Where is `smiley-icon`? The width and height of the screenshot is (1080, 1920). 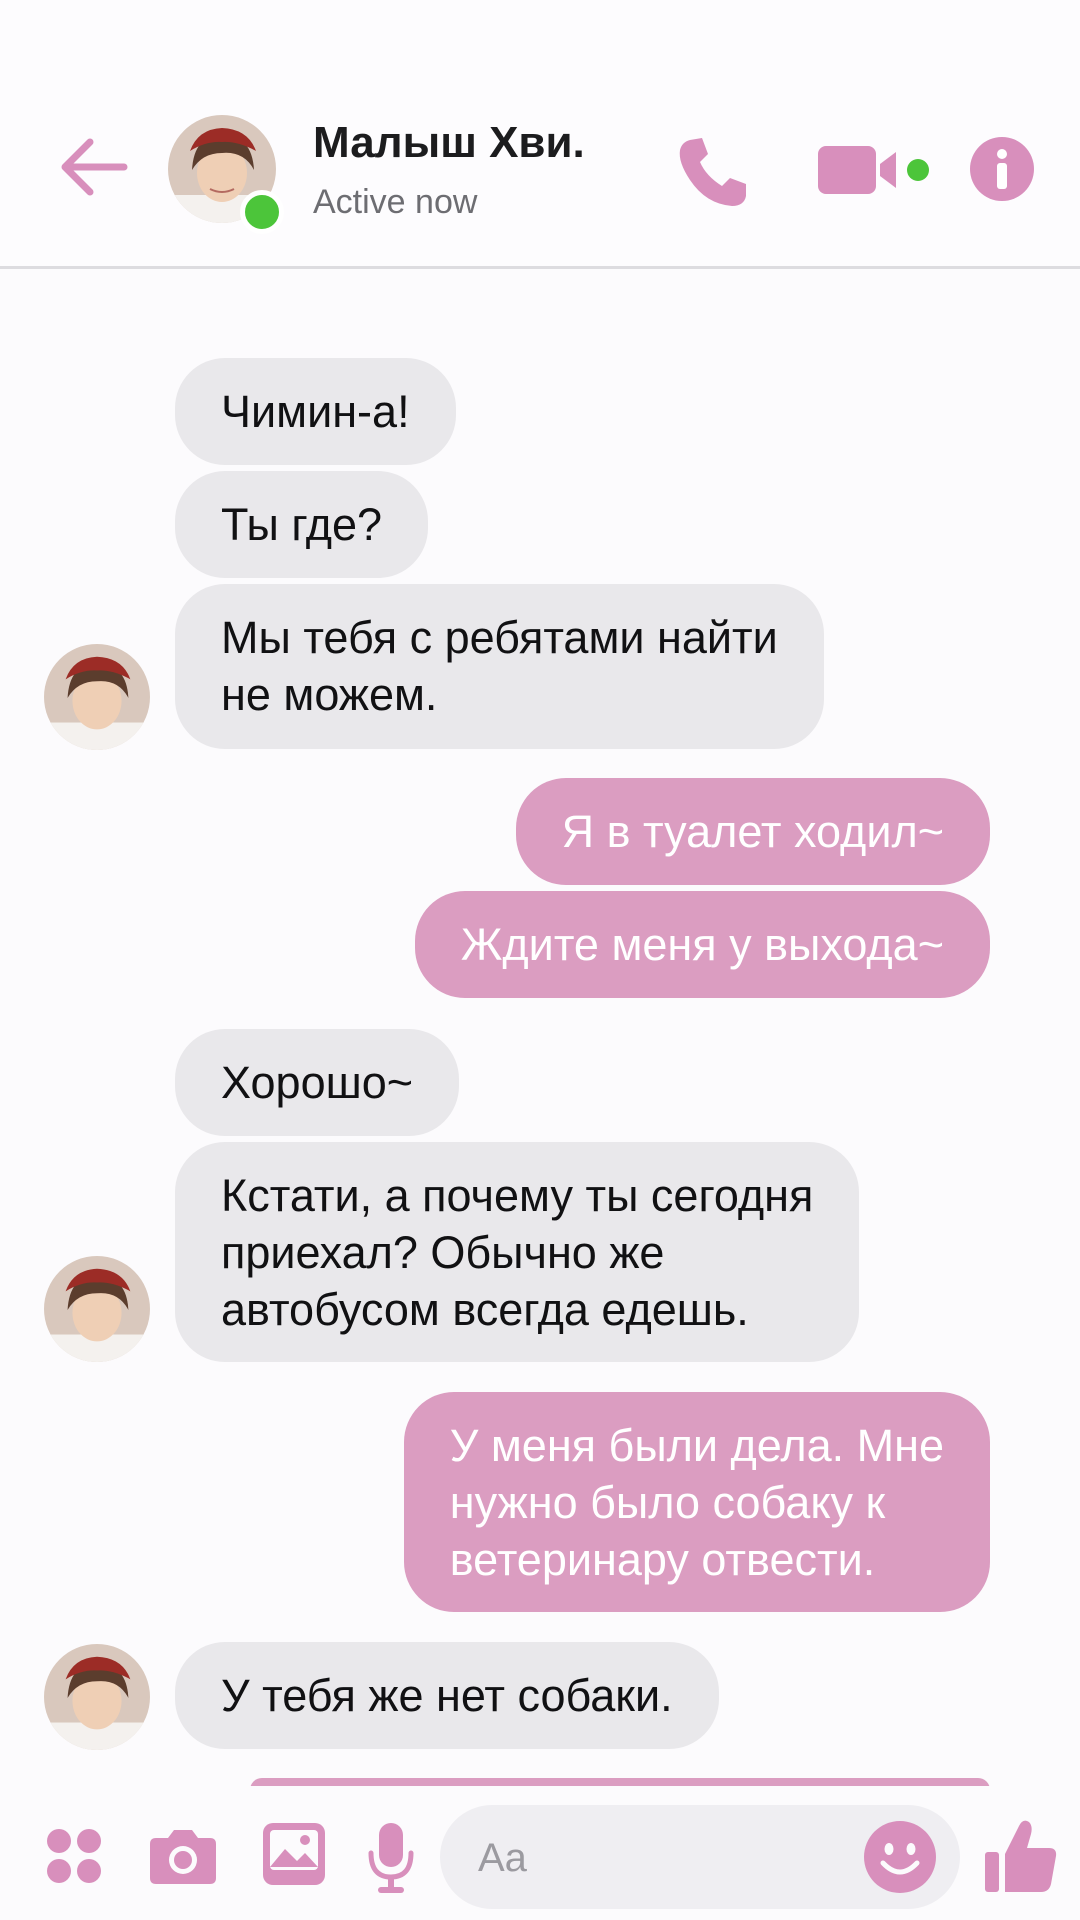 smiley-icon is located at coordinates (900, 1857).